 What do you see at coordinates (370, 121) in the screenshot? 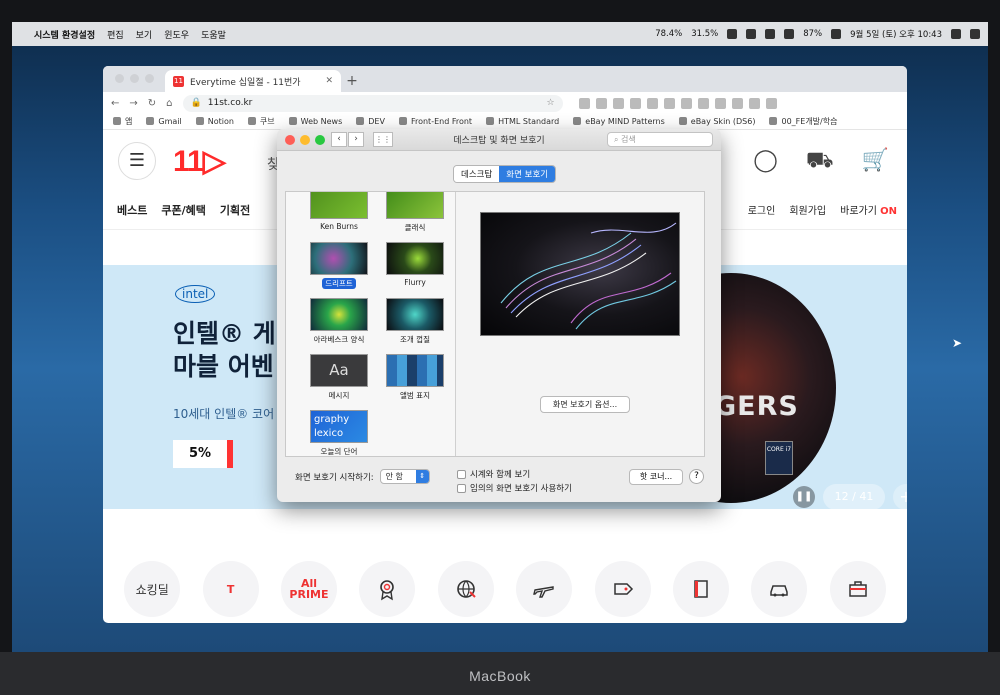
I see `bookmark-dev: DEV` at bounding box center [370, 121].